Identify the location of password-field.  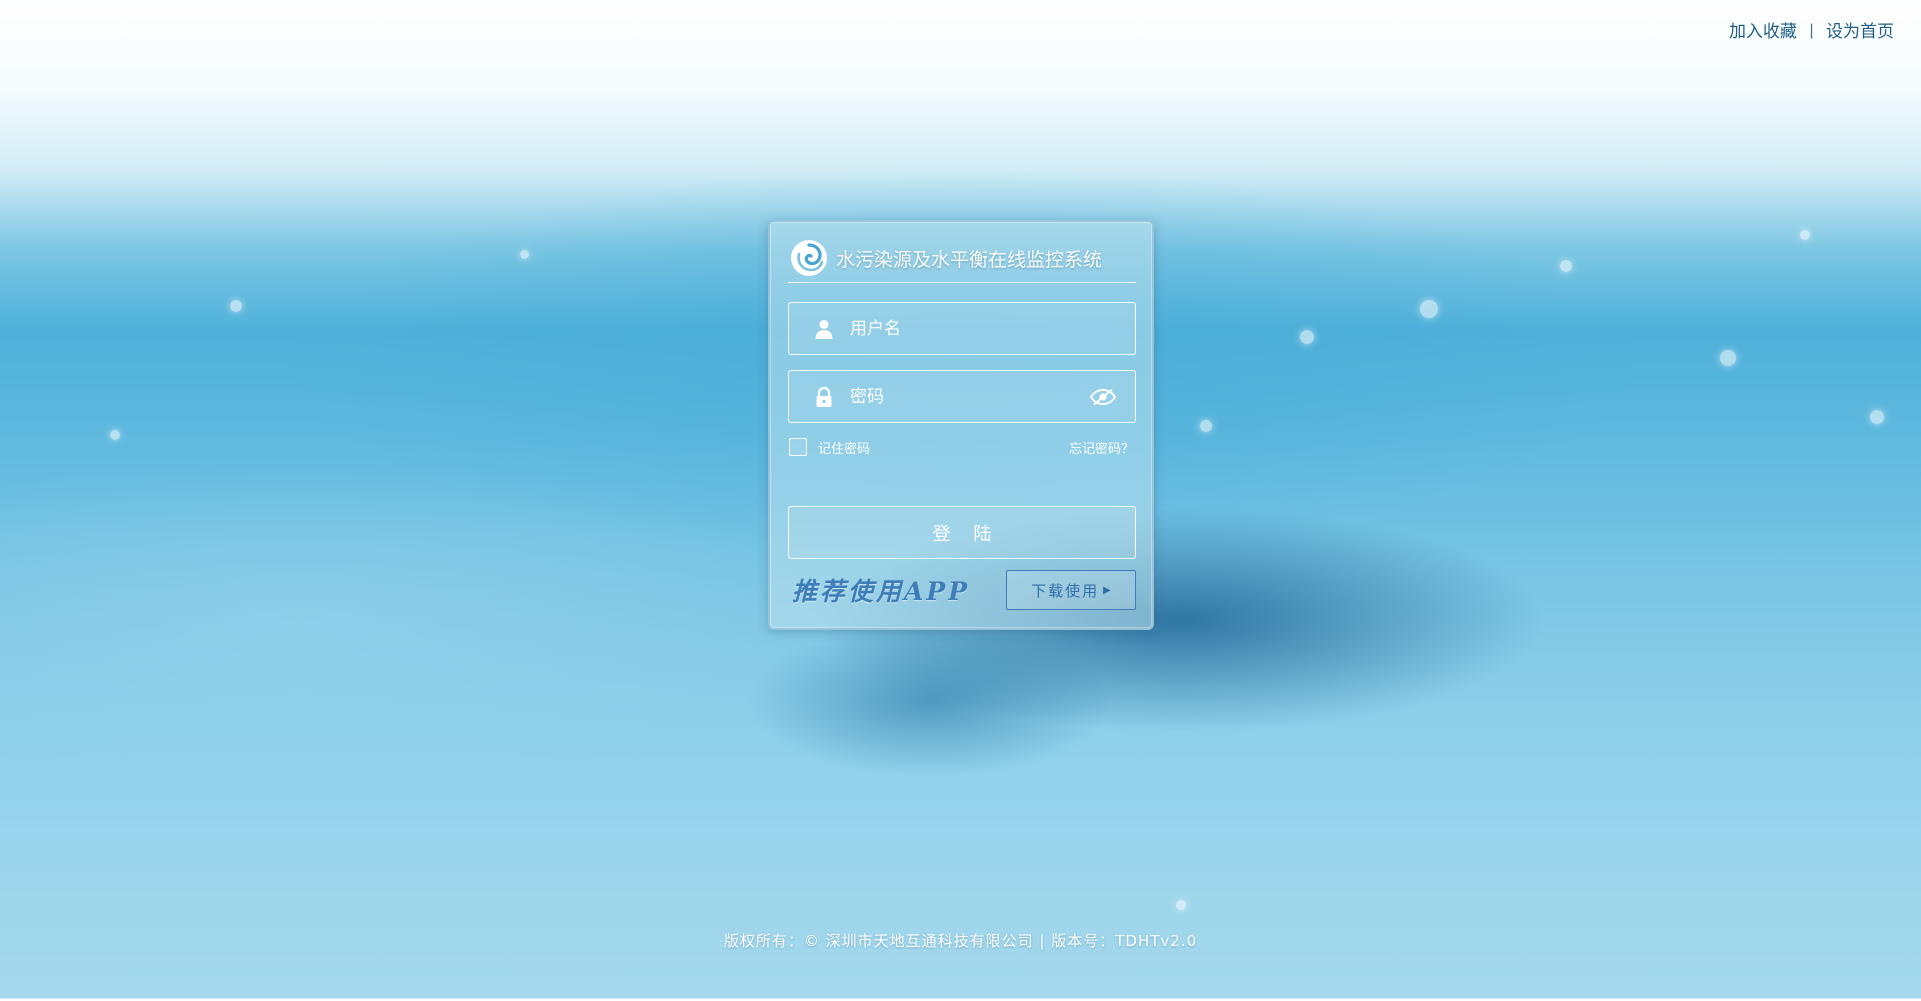
(962, 396).